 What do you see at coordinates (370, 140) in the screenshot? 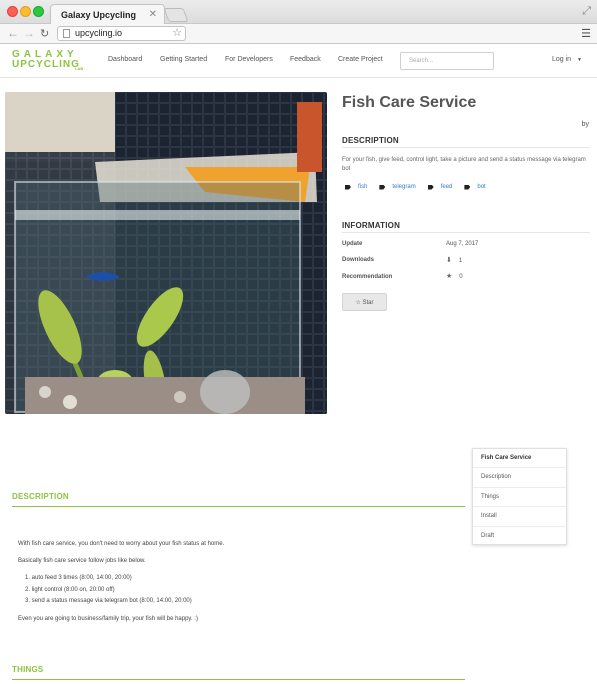
I see `description-heading: DESCRIPTION` at bounding box center [370, 140].